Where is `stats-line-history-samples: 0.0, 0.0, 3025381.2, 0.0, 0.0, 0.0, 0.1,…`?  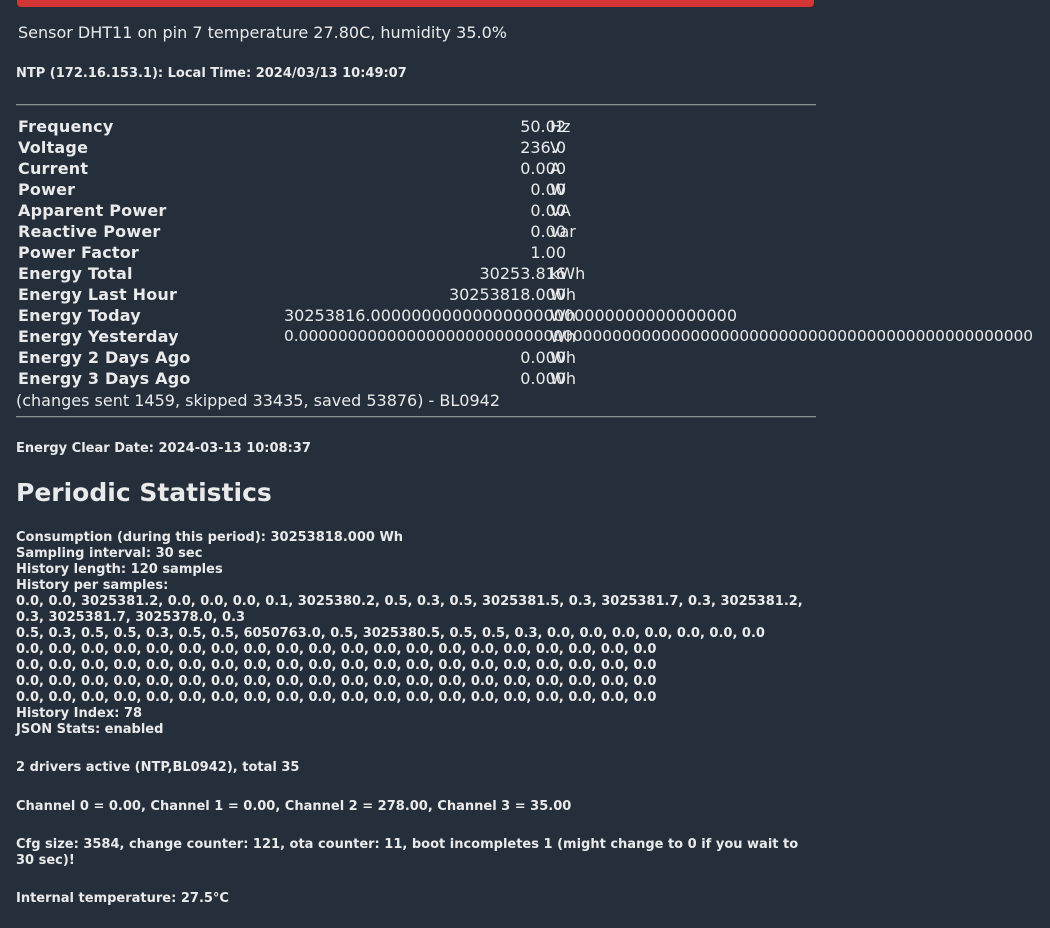 stats-line-history-samples: 0.0, 0.0, 3025381.2, 0.0, 0.0, 0.0, 0.1,… is located at coordinates (409, 601).